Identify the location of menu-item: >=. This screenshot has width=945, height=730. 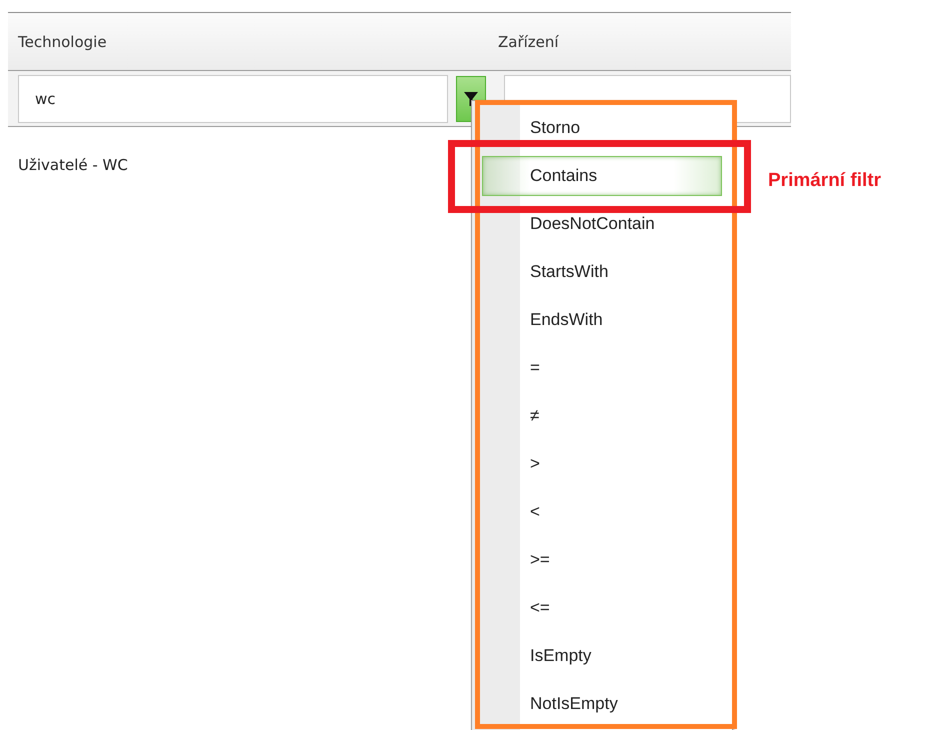
(602, 560).